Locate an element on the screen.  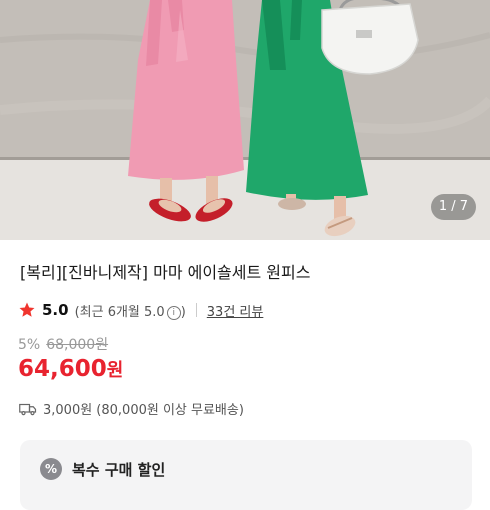
original-price: 68,000원 is located at coordinates (77, 345).